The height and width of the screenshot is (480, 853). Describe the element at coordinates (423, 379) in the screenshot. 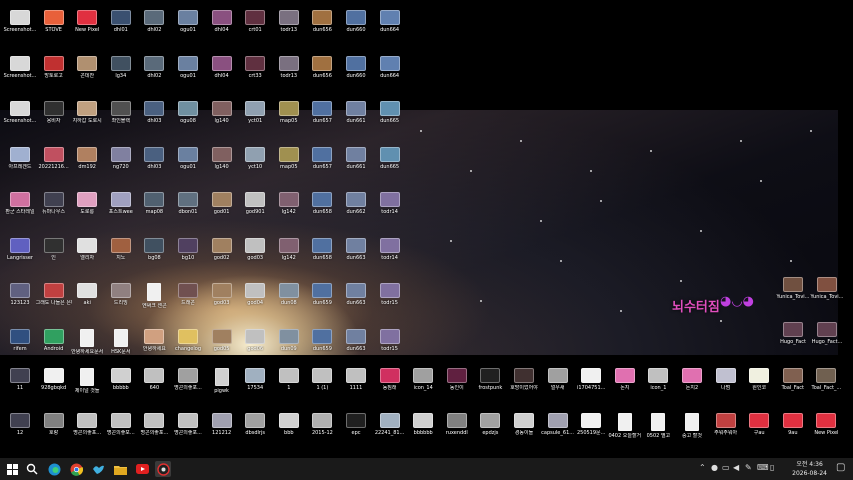

I see `desktop-icon: icon_14` at that location.